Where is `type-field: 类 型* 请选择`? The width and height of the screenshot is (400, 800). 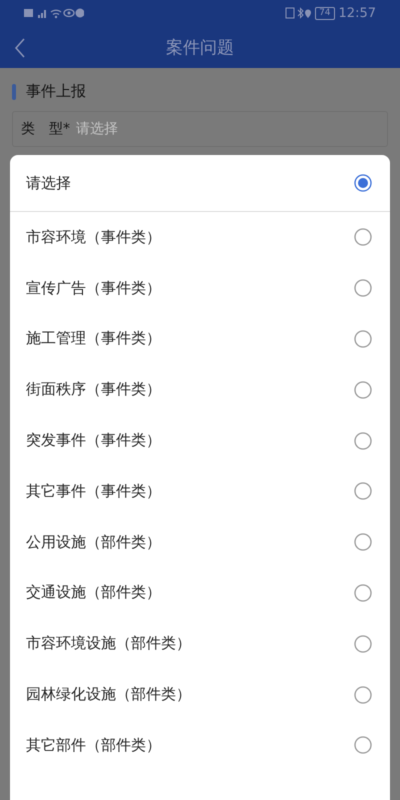 type-field: 类 型* 请选择 is located at coordinates (200, 129).